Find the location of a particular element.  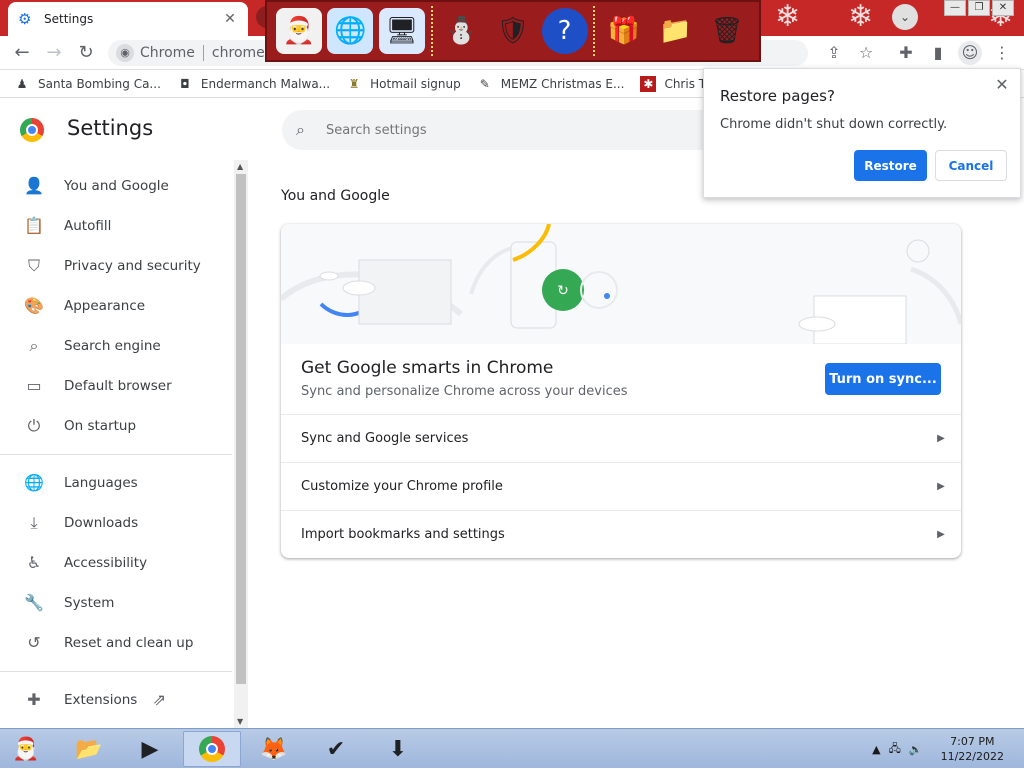

gift-icon: 🎁 is located at coordinates (624, 31).